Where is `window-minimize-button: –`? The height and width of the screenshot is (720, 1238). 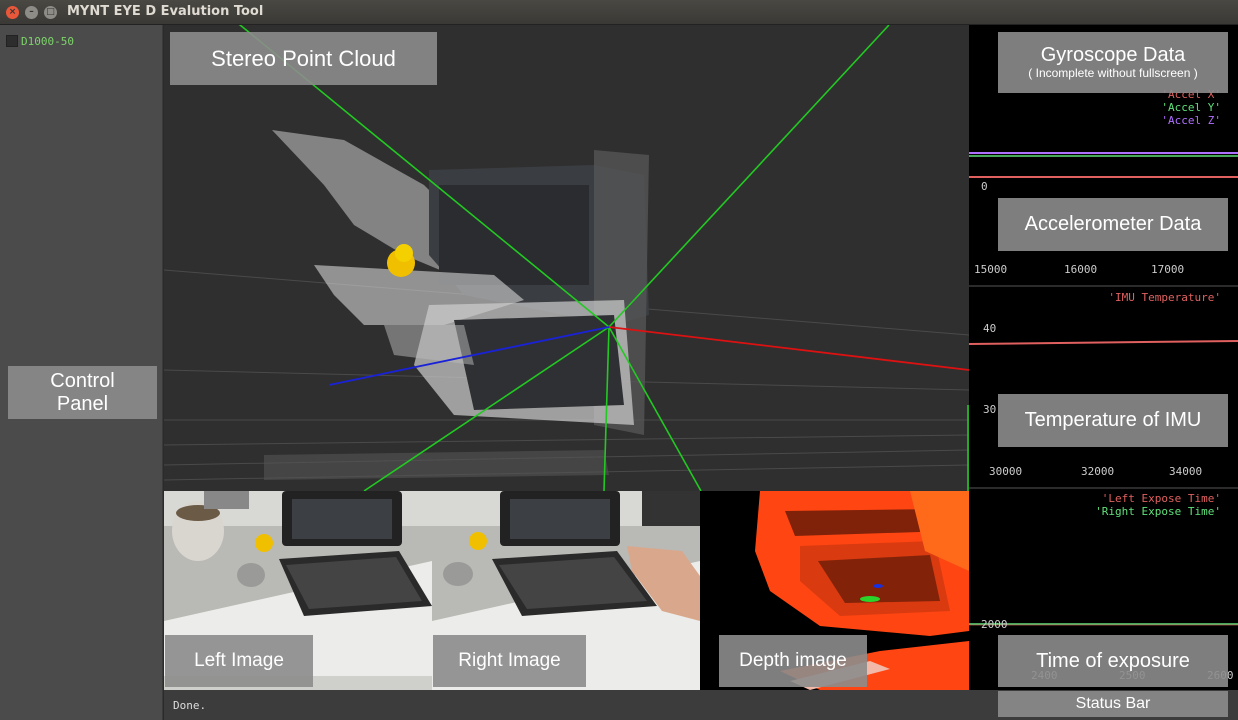
window-minimize-button: – is located at coordinates (31, 12).